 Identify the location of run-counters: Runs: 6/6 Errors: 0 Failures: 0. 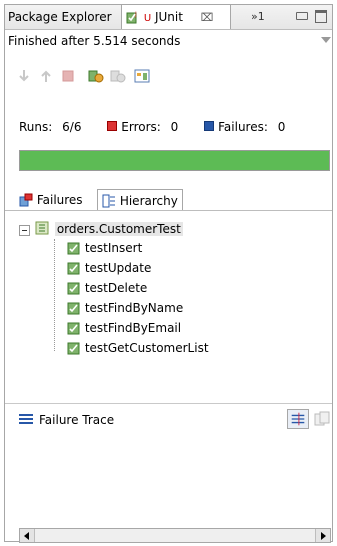
(152, 127).